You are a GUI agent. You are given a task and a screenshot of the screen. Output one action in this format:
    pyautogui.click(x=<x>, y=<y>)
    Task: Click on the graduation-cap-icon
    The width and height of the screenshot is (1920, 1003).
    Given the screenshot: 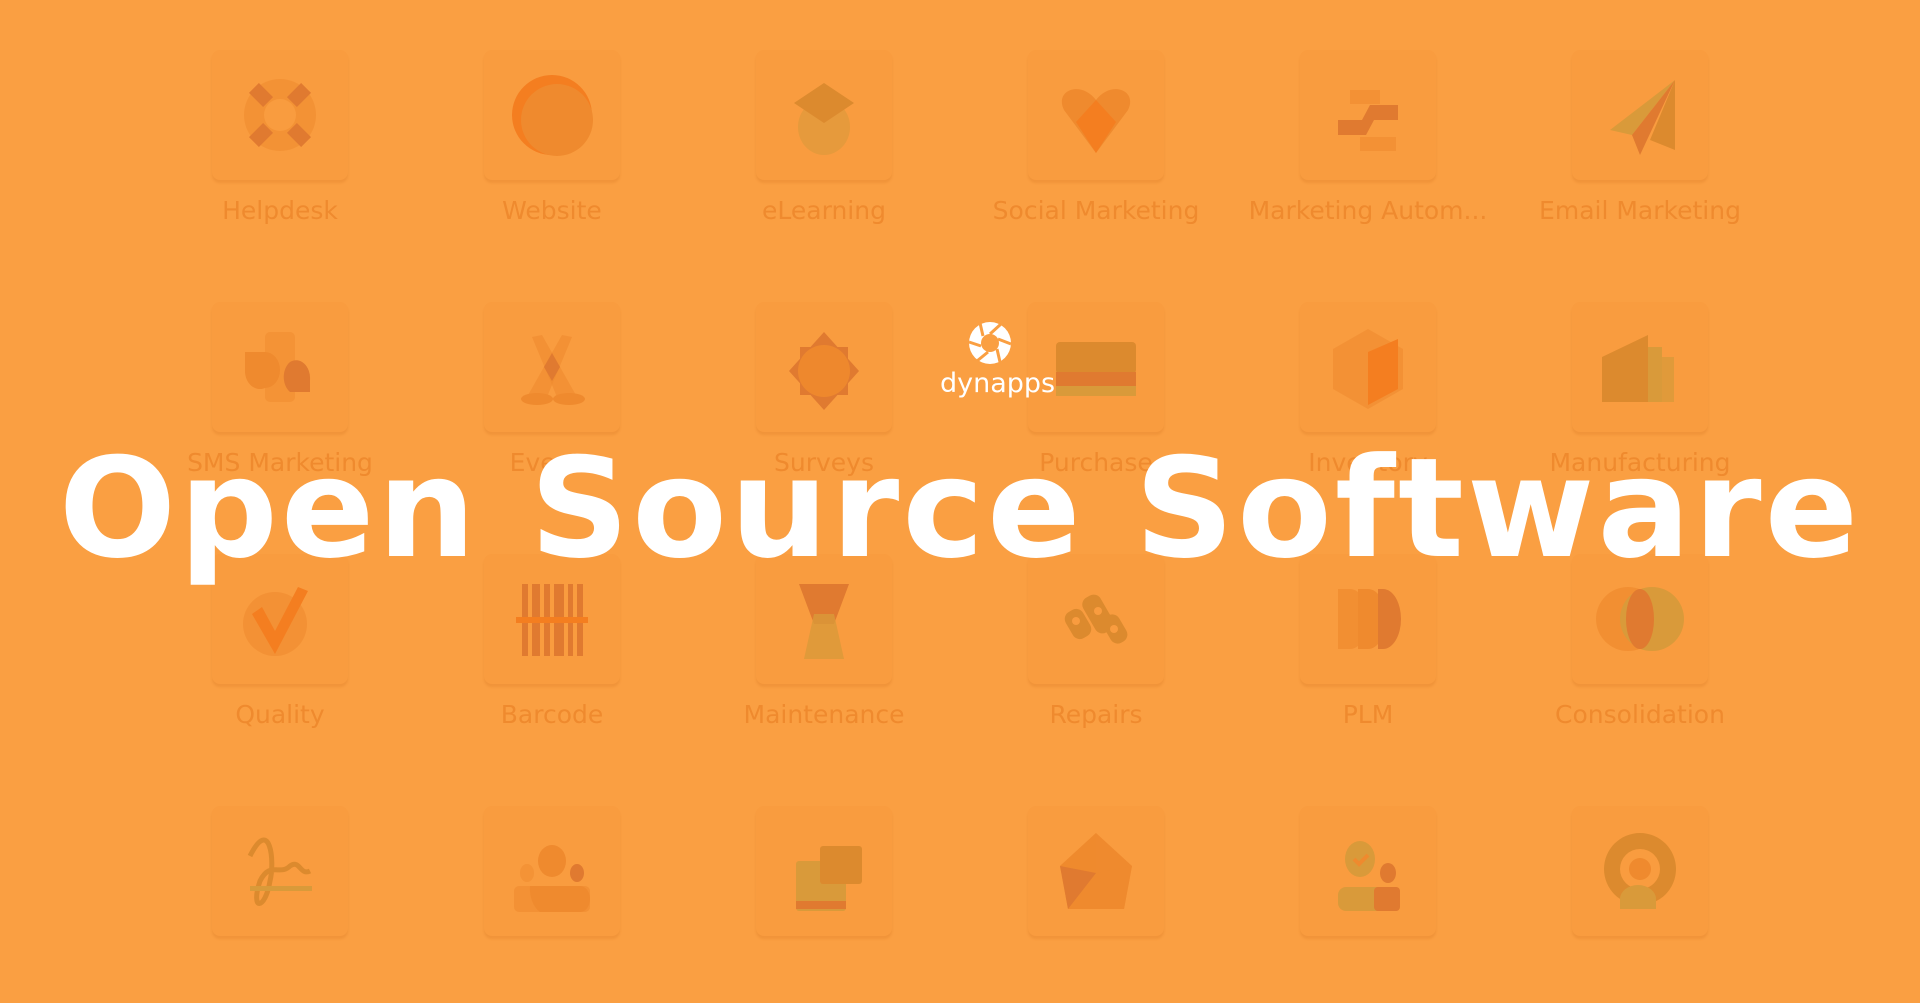 What is the action you would take?
    pyautogui.click(x=824, y=119)
    